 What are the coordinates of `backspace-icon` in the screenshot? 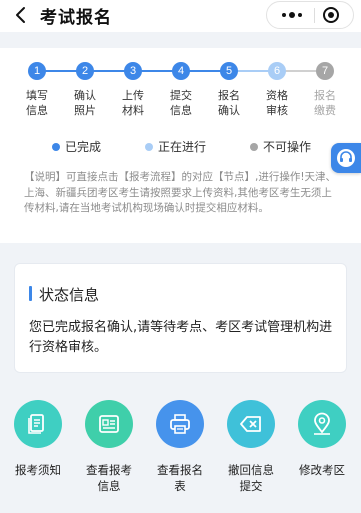 It's located at (250, 424).